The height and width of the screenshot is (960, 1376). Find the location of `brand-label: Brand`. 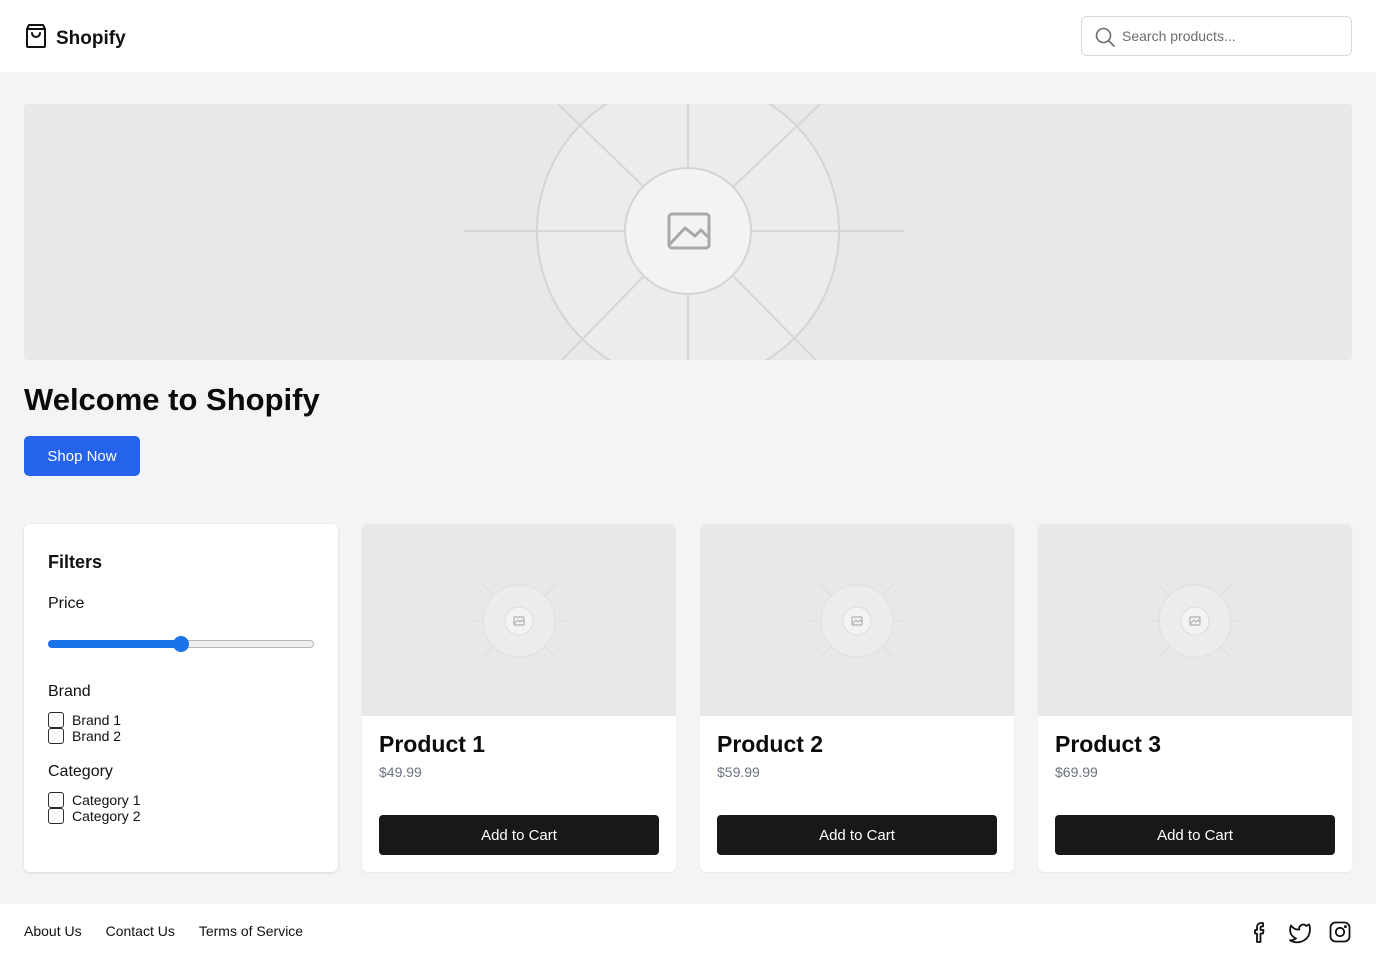

brand-label: Brand is located at coordinates (69, 691).